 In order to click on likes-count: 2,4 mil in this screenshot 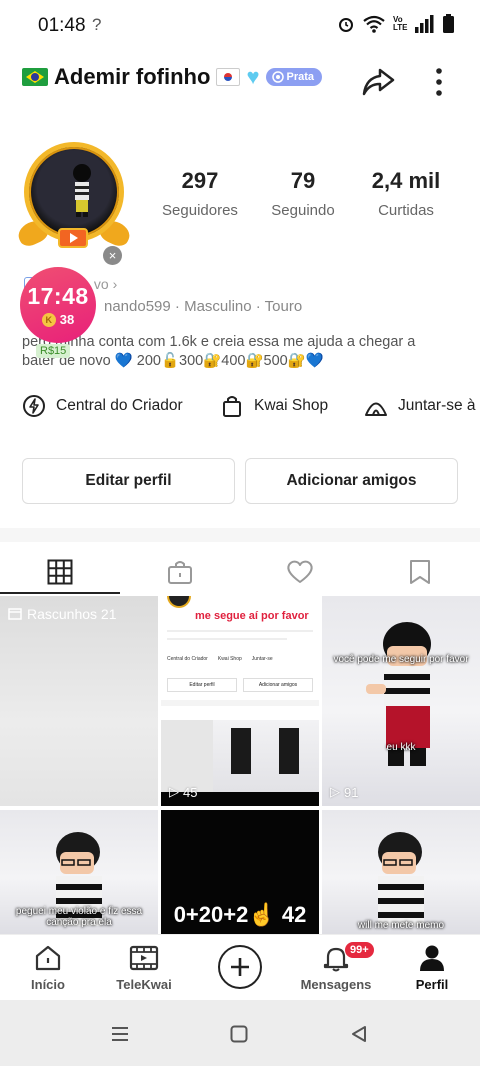, I will do `click(406, 180)`.